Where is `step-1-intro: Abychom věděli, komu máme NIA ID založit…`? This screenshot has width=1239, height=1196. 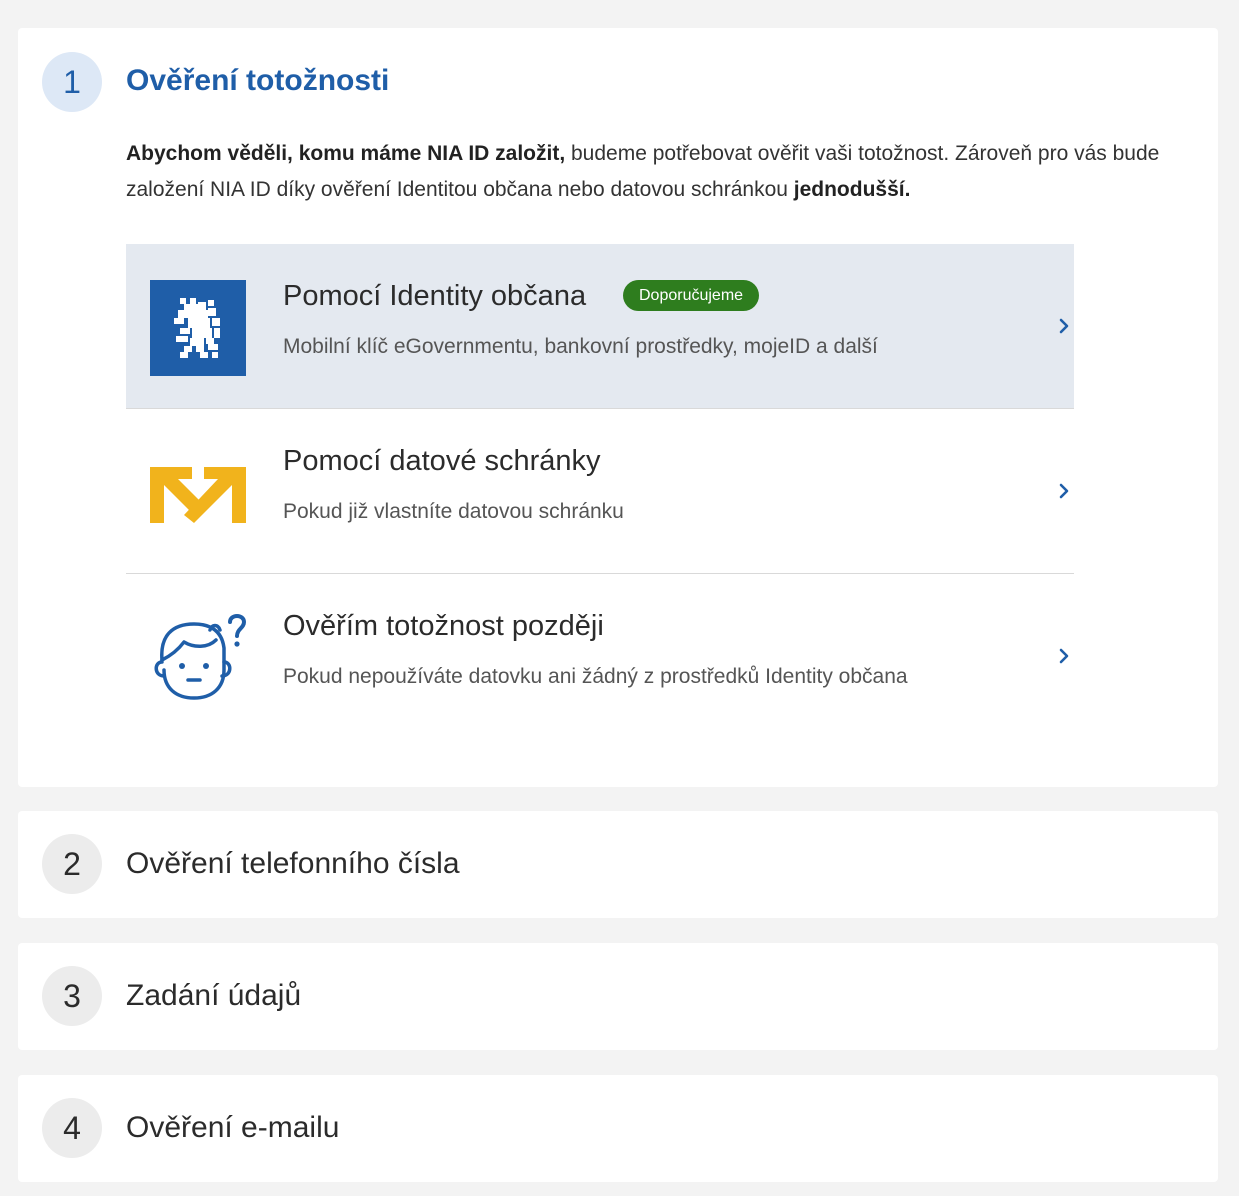 step-1-intro: Abychom věděli, komu máme NIA ID založit… is located at coordinates (661, 172).